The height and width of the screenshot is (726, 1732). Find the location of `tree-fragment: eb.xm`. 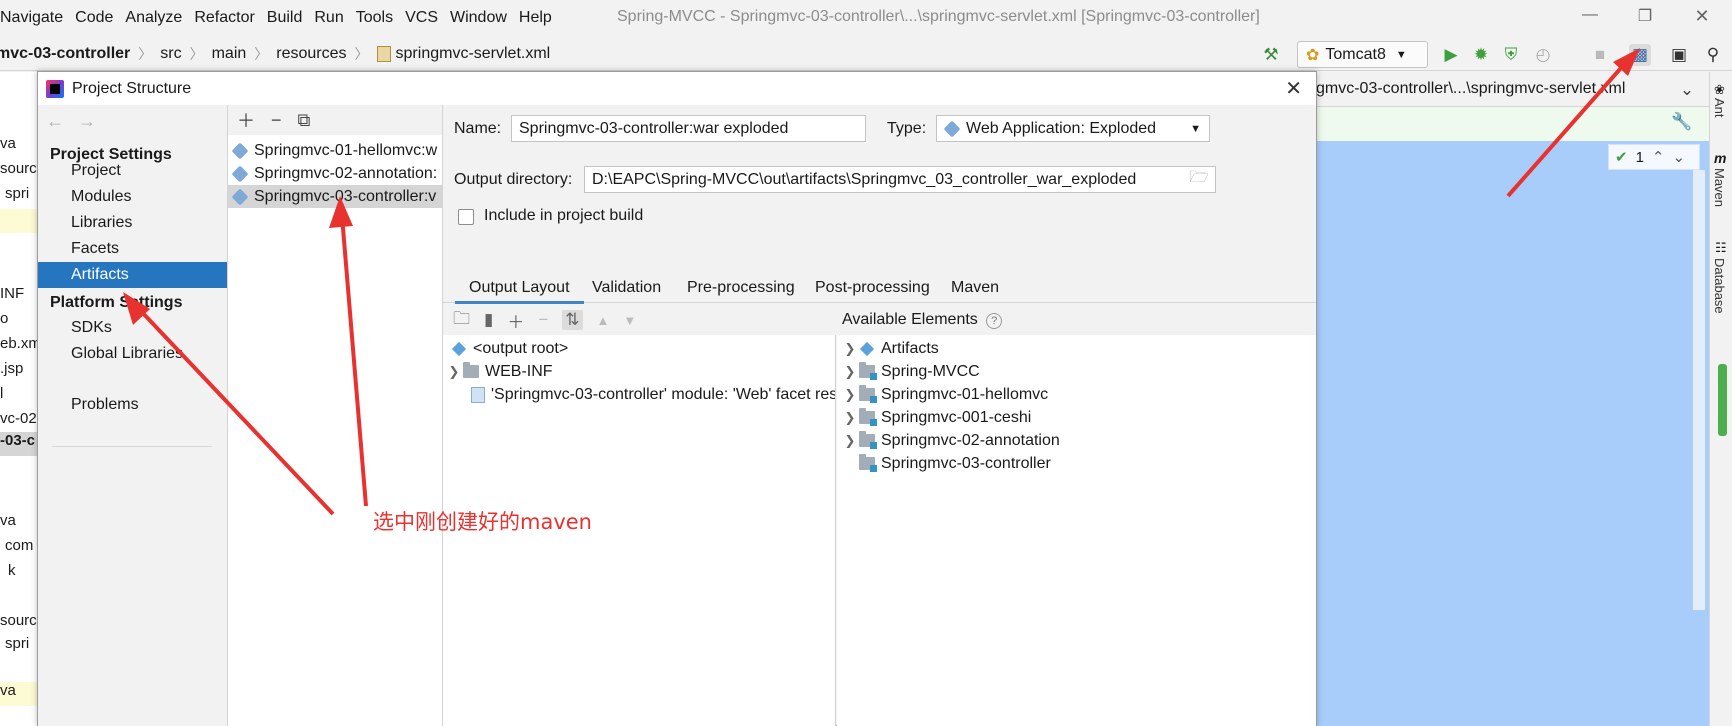

tree-fragment: eb.xm is located at coordinates (18, 343).